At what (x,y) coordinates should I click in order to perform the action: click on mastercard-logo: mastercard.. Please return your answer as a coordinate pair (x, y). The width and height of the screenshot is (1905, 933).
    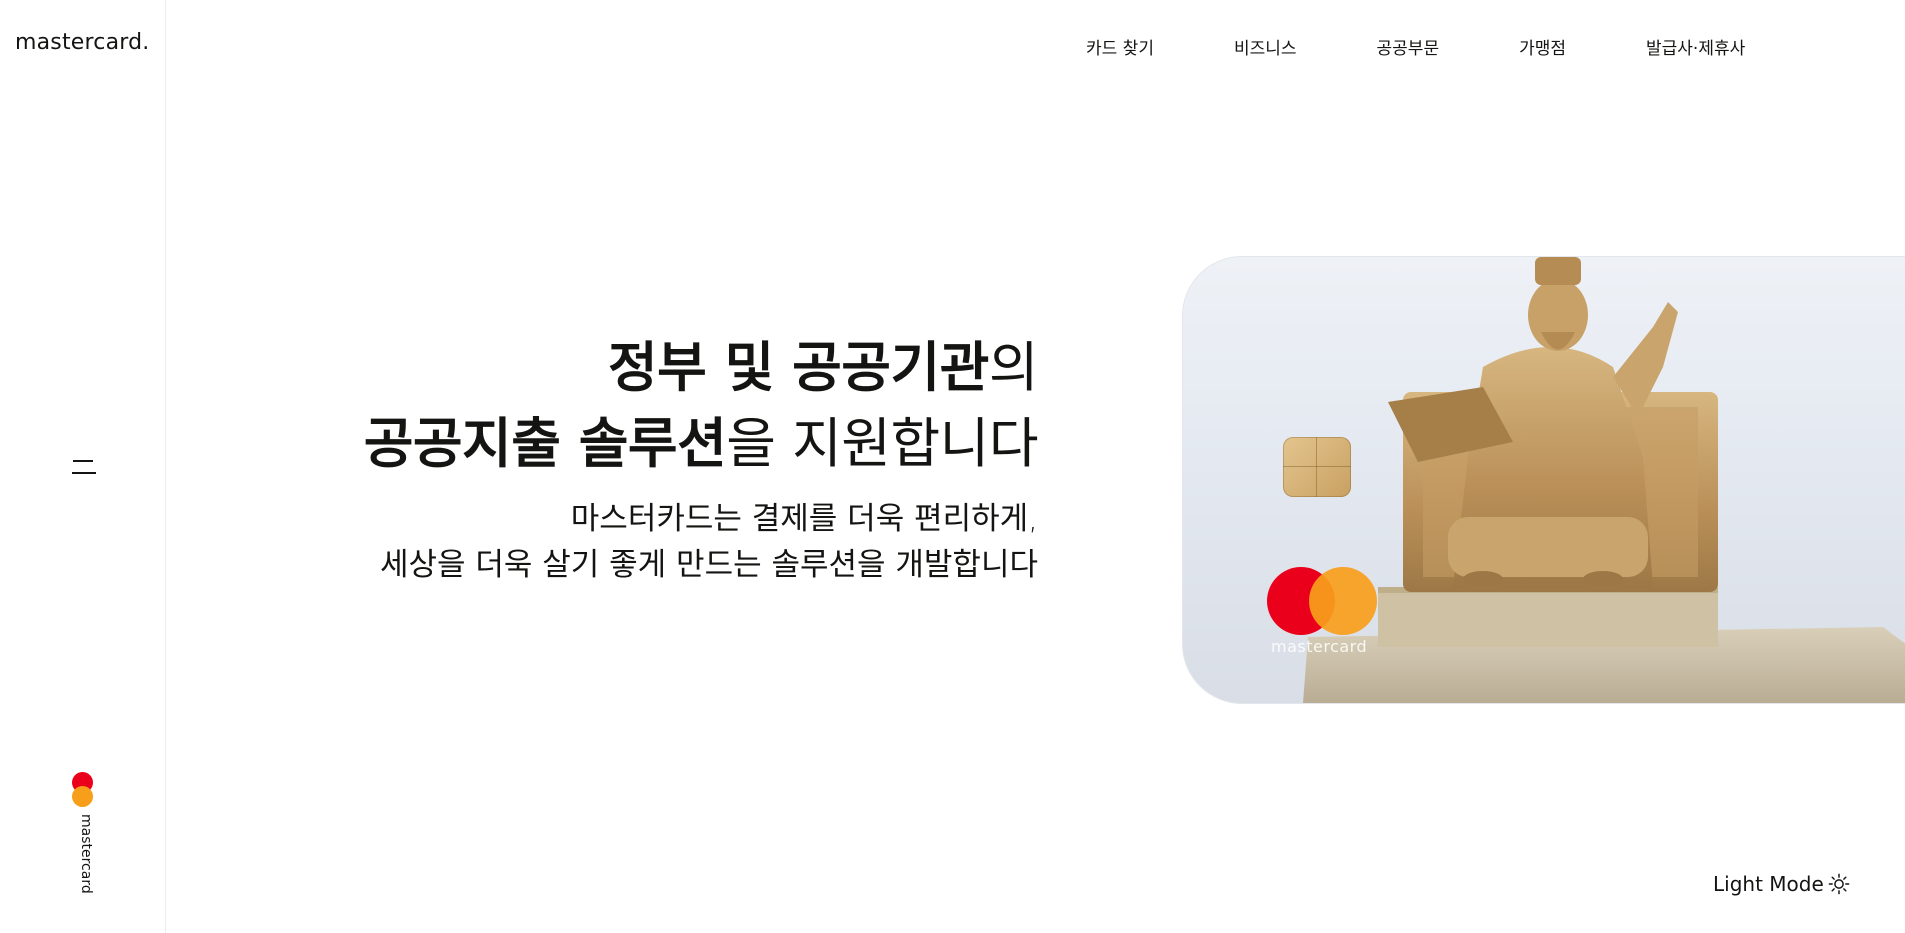
    Looking at the image, I should click on (82, 42).